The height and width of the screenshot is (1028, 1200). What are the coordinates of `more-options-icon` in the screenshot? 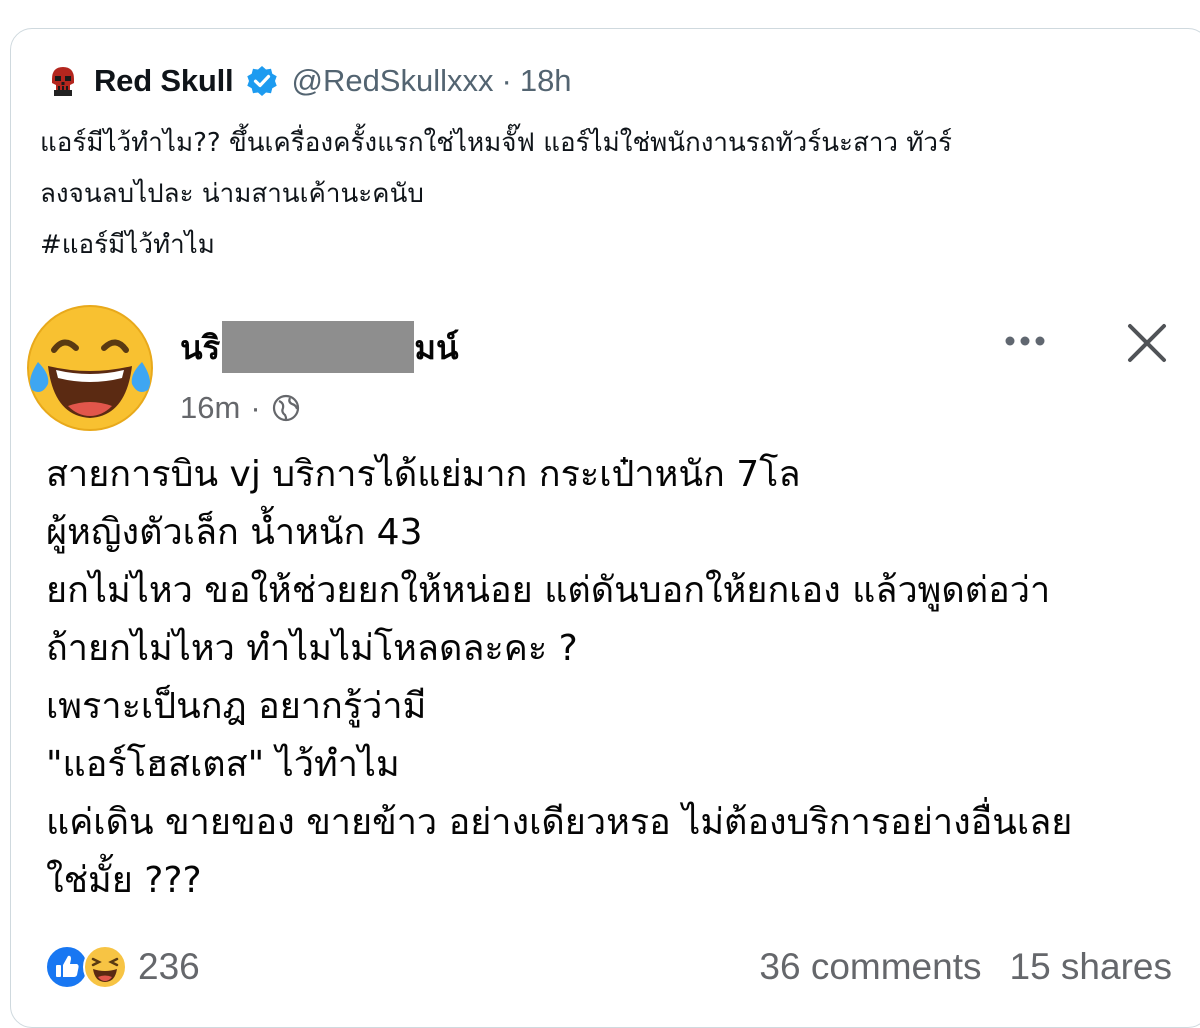 It's located at (1025, 341).